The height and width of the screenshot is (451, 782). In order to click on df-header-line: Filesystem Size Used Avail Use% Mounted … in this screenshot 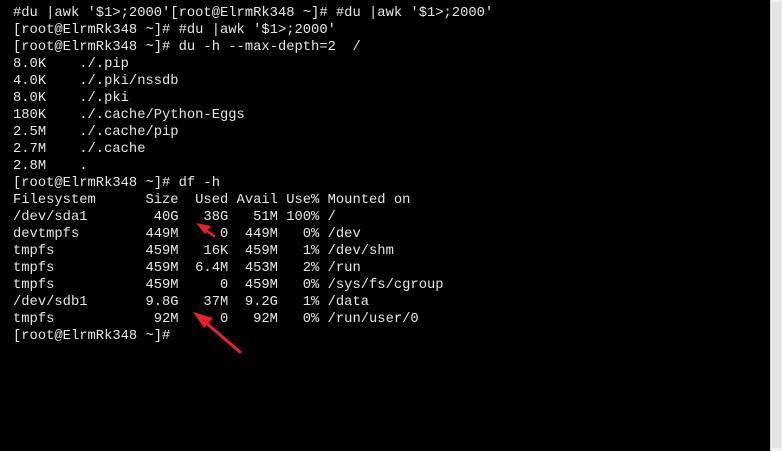, I will do `click(212, 200)`.